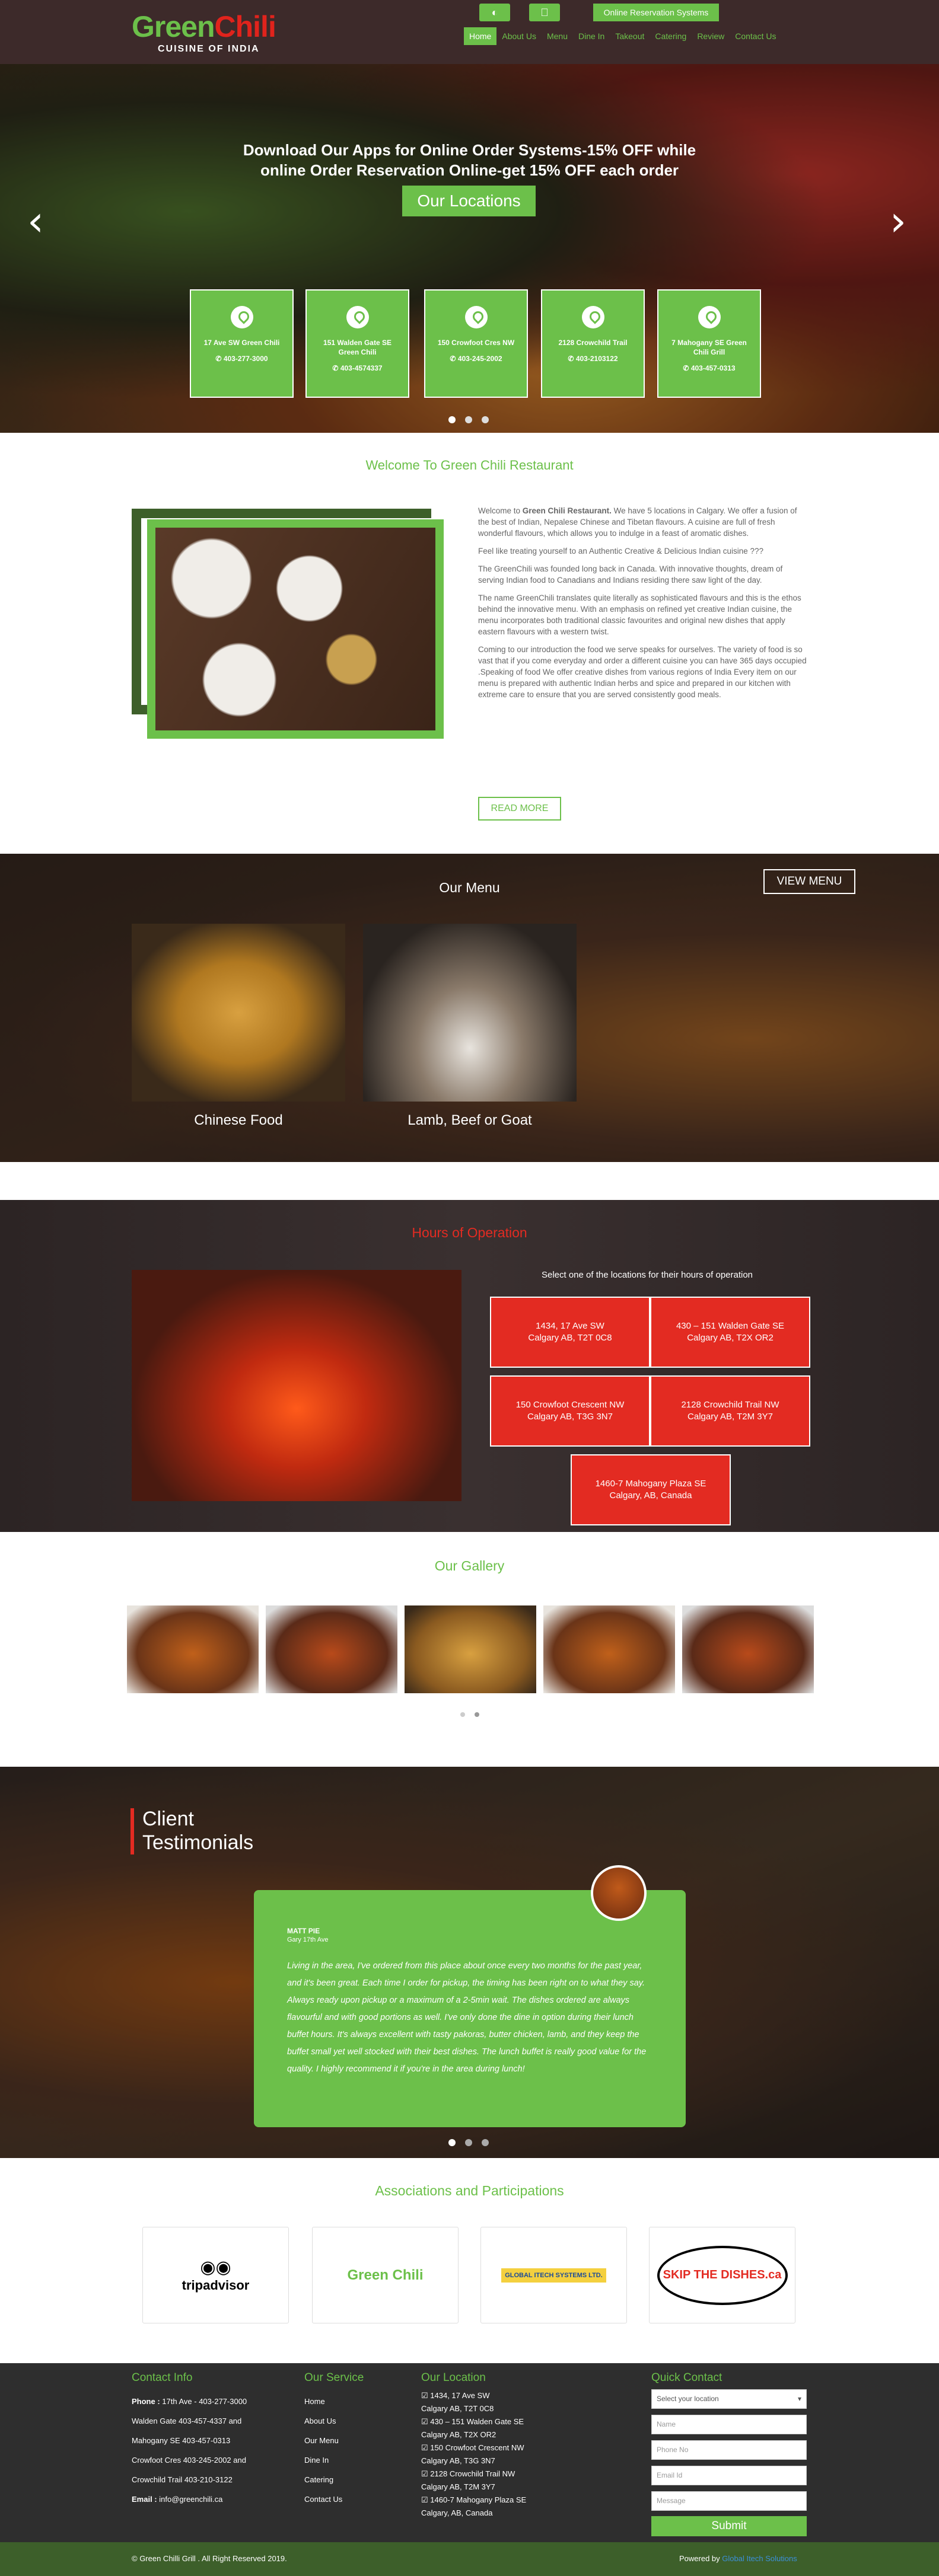 The image size is (939, 2576). Describe the element at coordinates (323, 2499) in the screenshot. I see `footer-link-contact-us: Contact Us` at that location.